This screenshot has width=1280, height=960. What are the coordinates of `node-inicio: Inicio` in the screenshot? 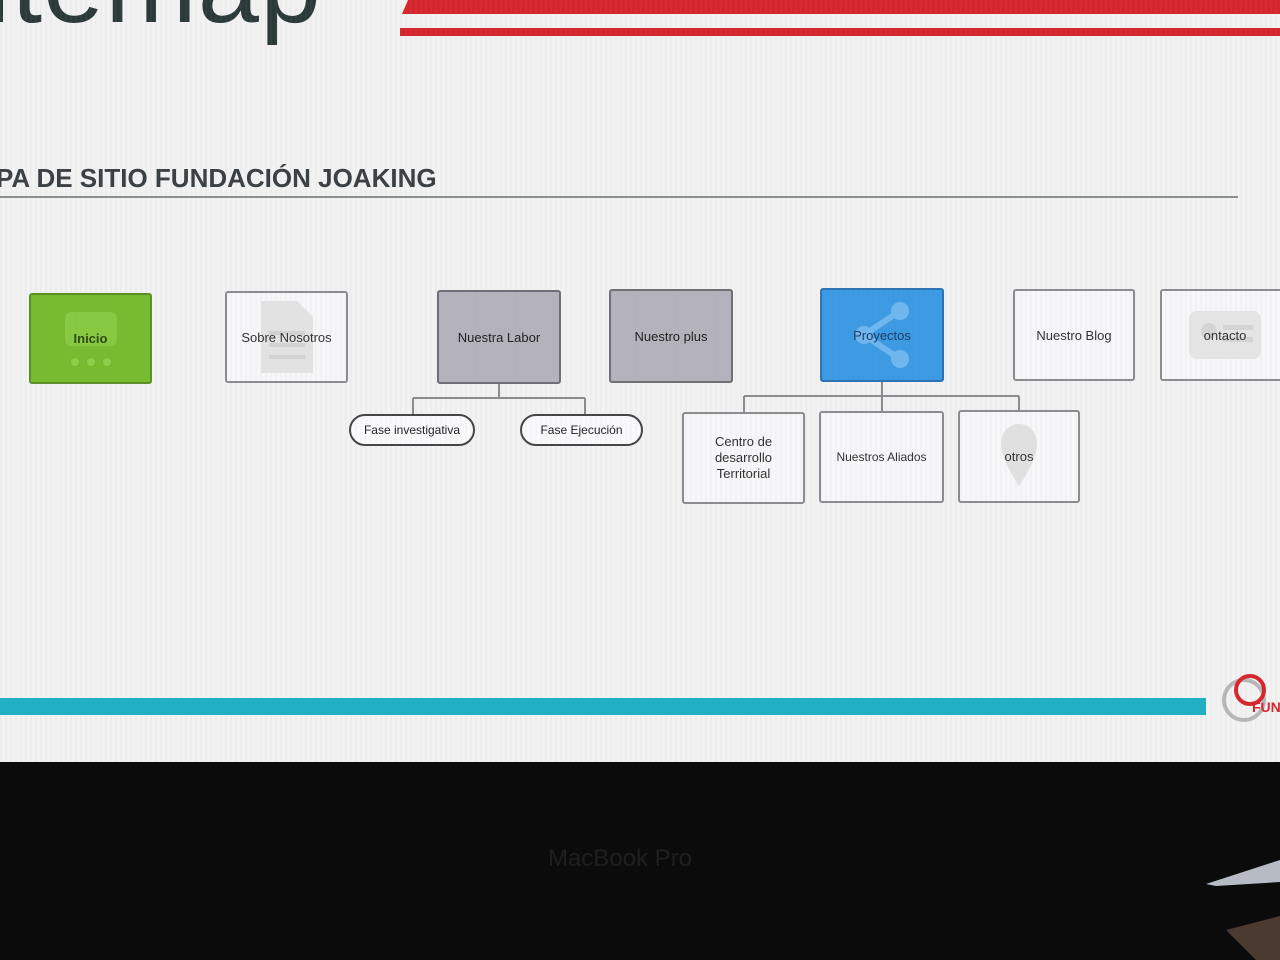 It's located at (90, 338).